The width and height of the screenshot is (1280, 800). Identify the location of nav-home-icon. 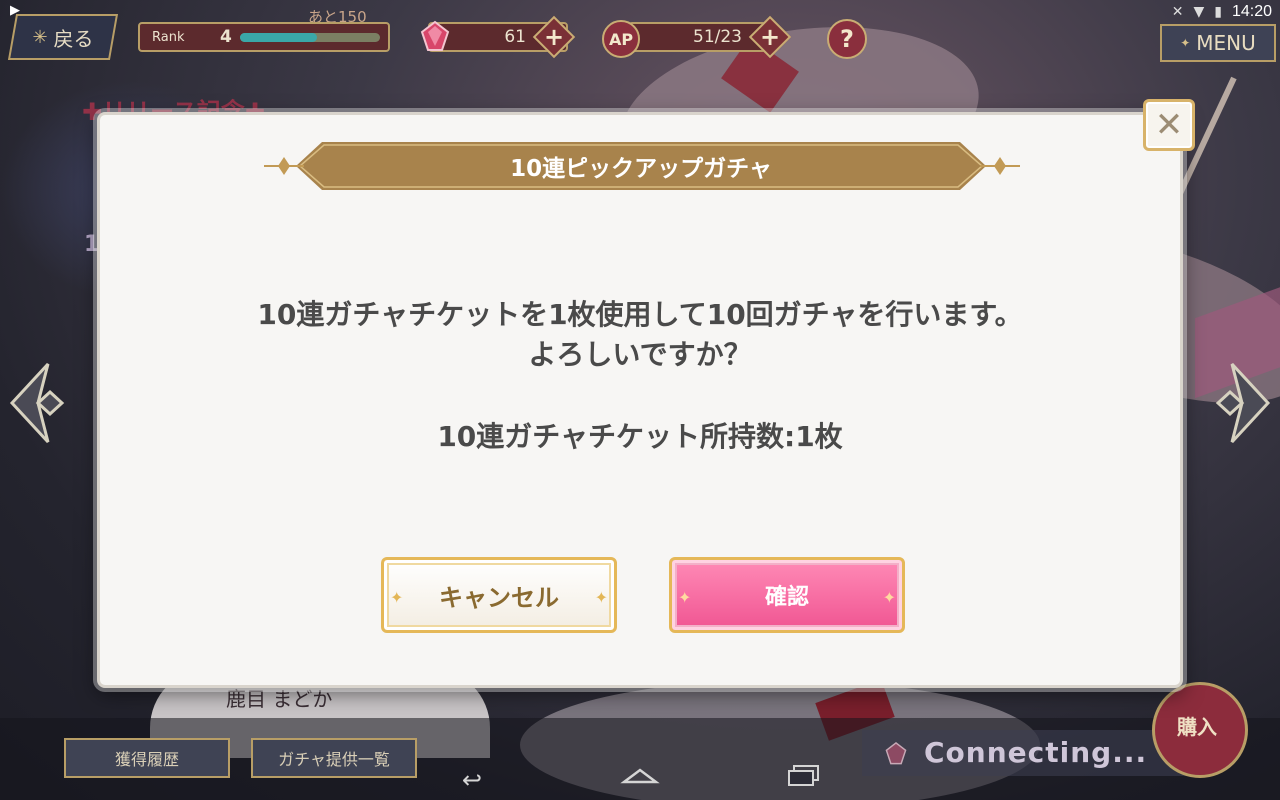
(640, 776).